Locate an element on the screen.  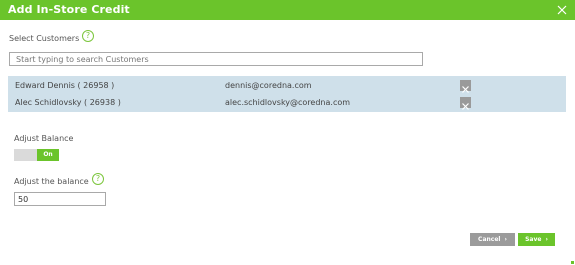
cancel-button-label: Cancel is located at coordinates (489, 239).